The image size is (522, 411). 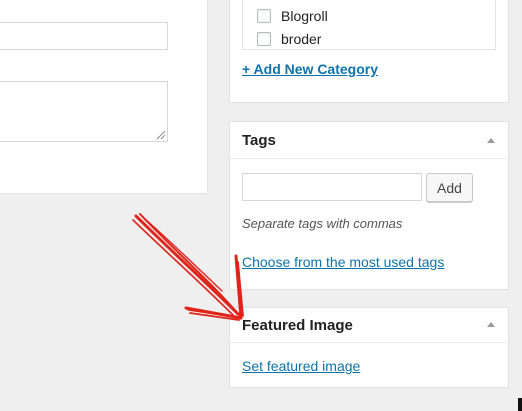 I want to click on text-field, so click(x=84, y=36).